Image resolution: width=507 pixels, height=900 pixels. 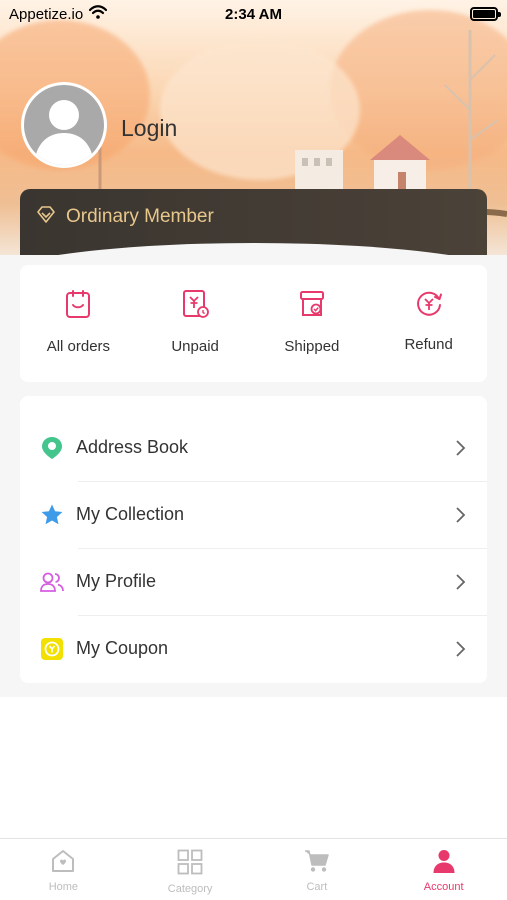 I want to click on order-all-orders: All orders, so click(x=78, y=323).